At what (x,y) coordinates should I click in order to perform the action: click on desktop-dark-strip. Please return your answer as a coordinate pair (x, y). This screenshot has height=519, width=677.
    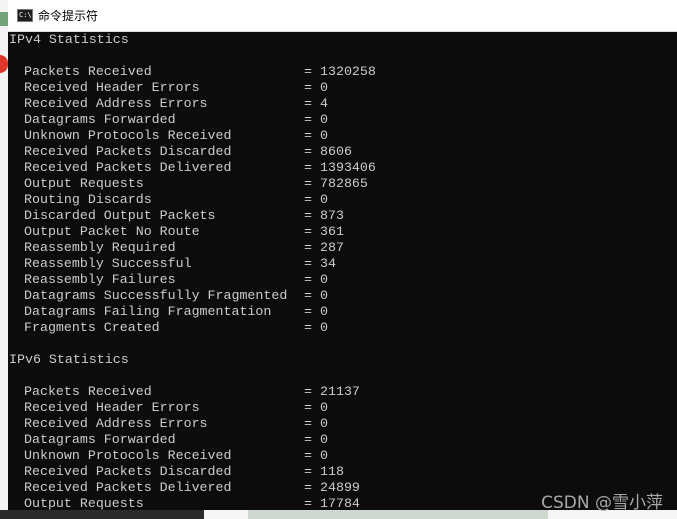
    Looking at the image, I should click on (102, 514).